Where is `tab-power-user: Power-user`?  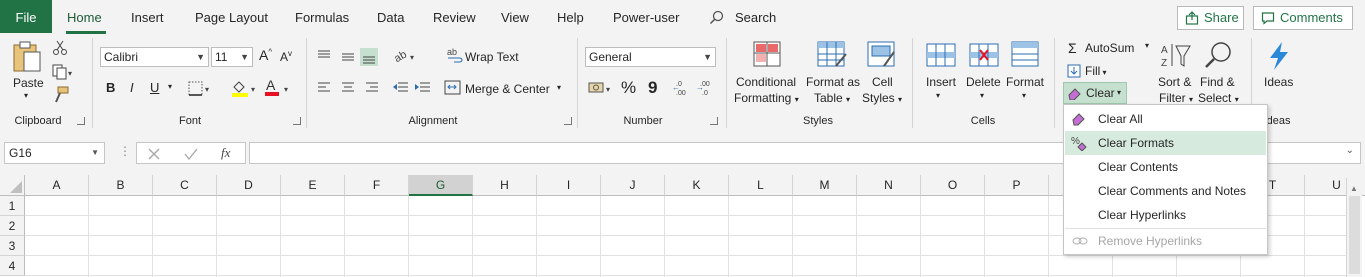 tab-power-user: Power-user is located at coordinates (646, 17).